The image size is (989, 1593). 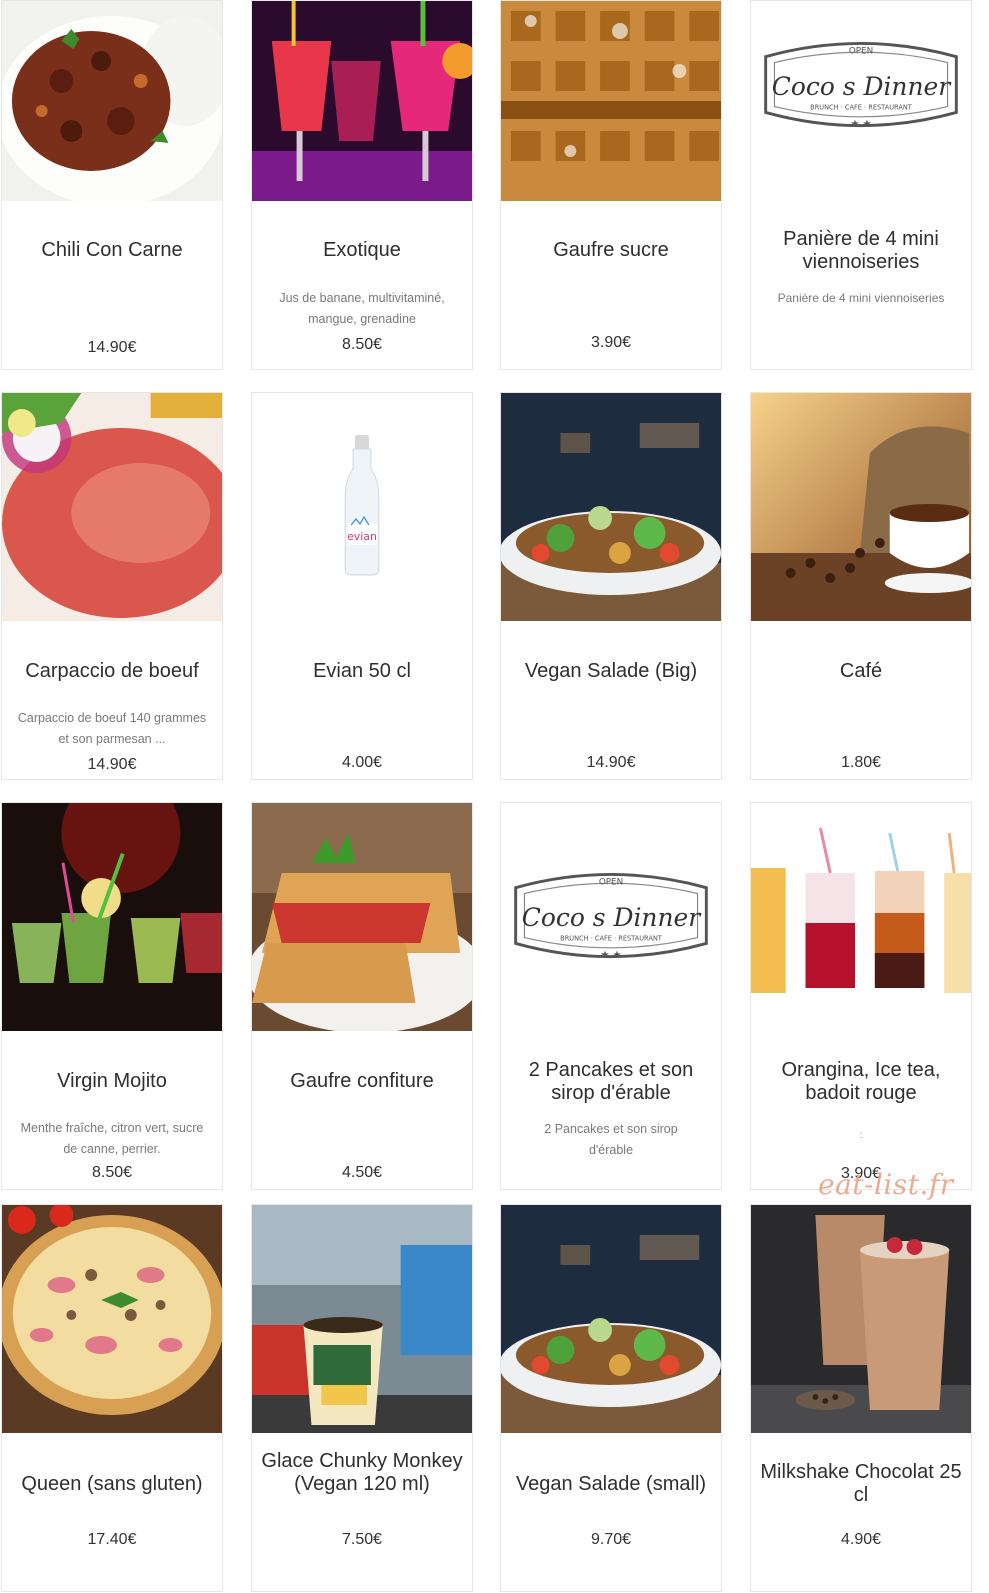 What do you see at coordinates (362, 1081) in the screenshot?
I see `item-name: Gaufre confiture` at bounding box center [362, 1081].